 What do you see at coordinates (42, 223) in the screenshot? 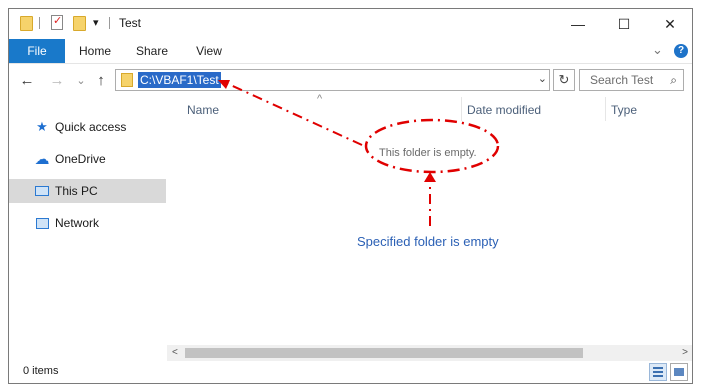
I see `network-icon` at bounding box center [42, 223].